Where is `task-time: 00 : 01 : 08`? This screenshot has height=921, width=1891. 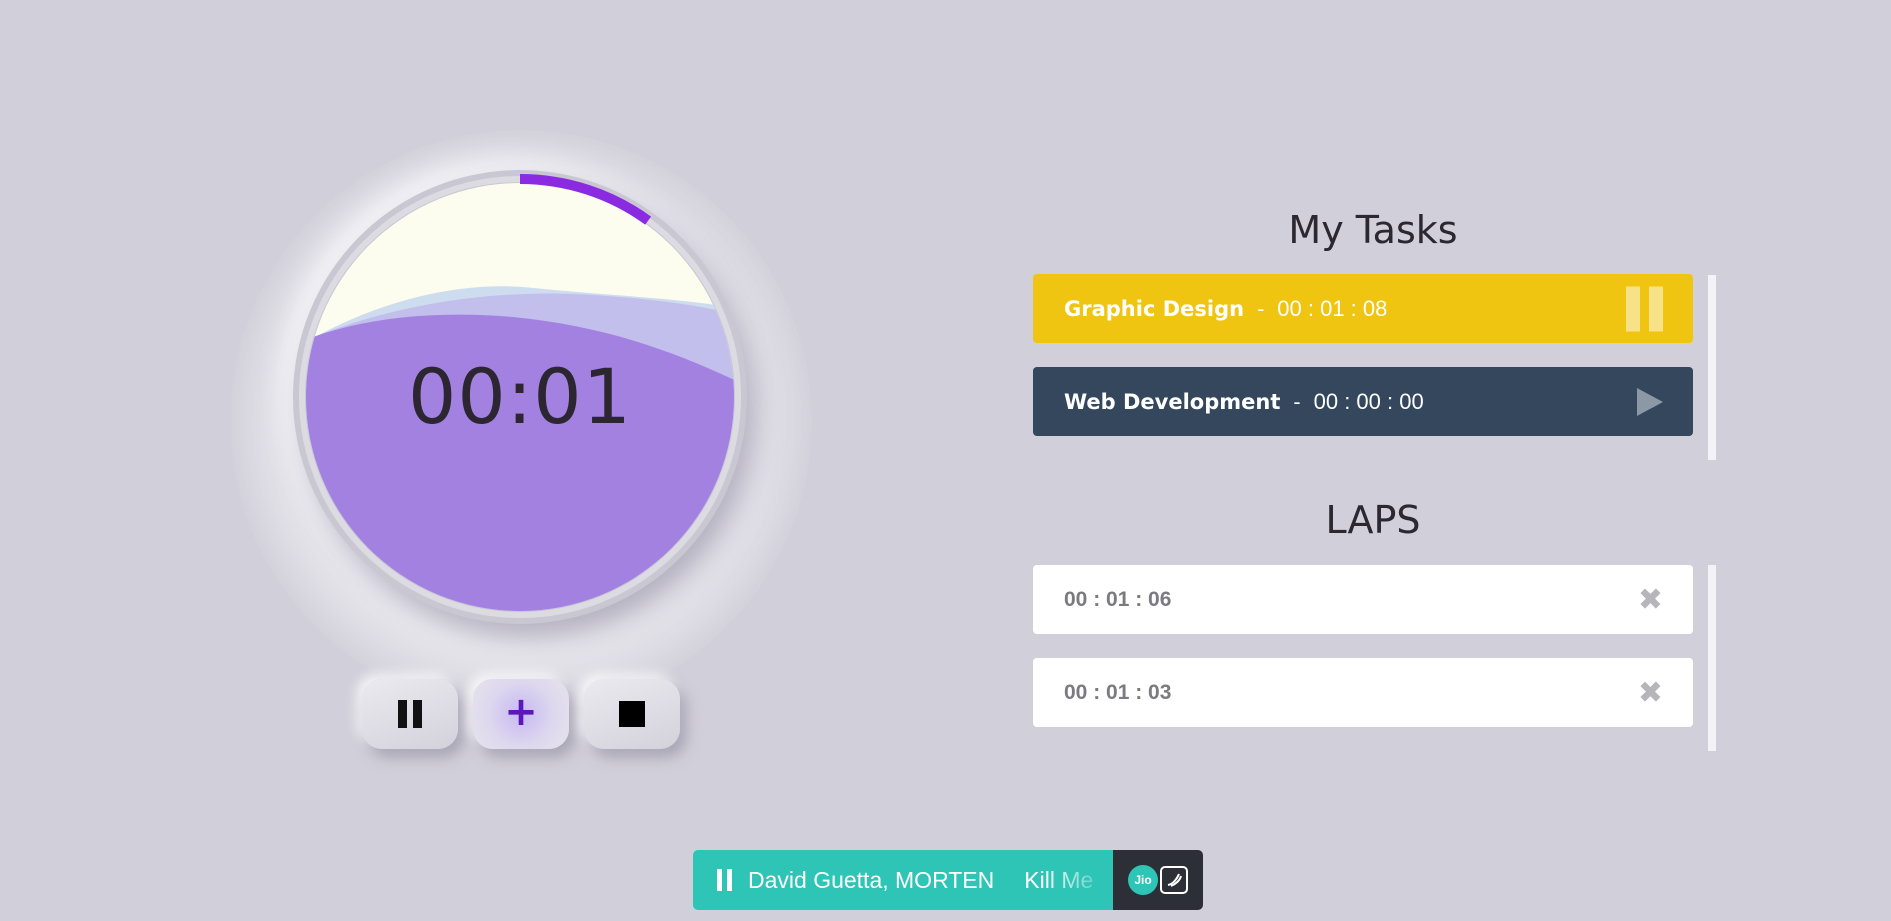 task-time: 00 : 01 : 08 is located at coordinates (1332, 308).